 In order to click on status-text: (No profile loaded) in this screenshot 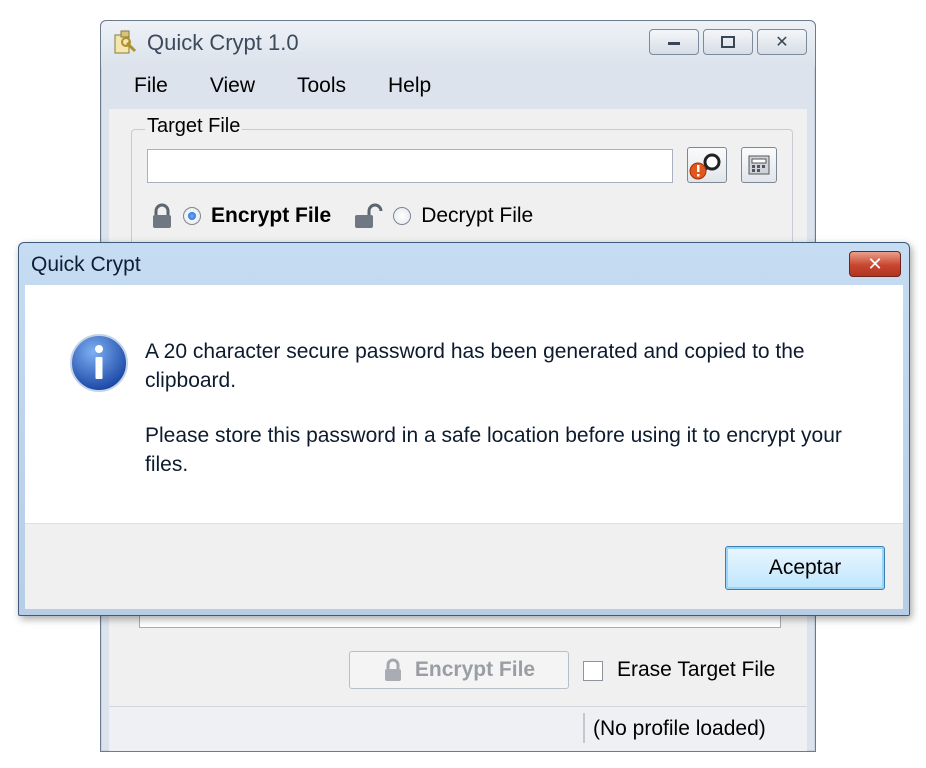, I will do `click(679, 728)`.